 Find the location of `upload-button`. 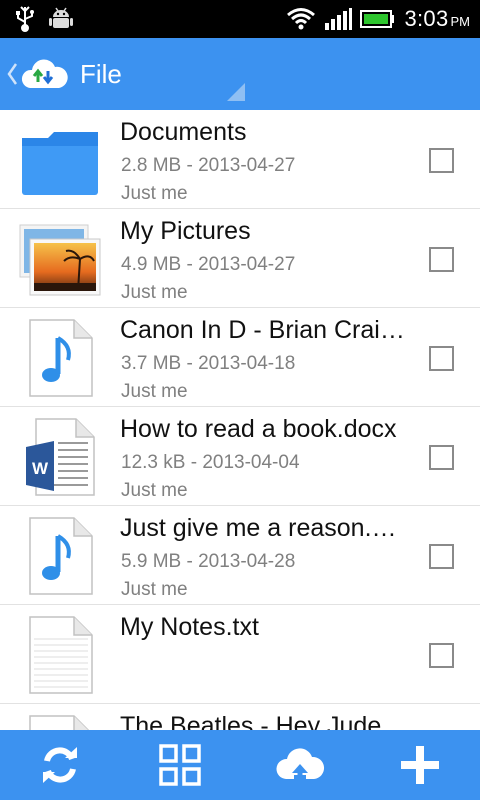

upload-button is located at coordinates (300, 765).